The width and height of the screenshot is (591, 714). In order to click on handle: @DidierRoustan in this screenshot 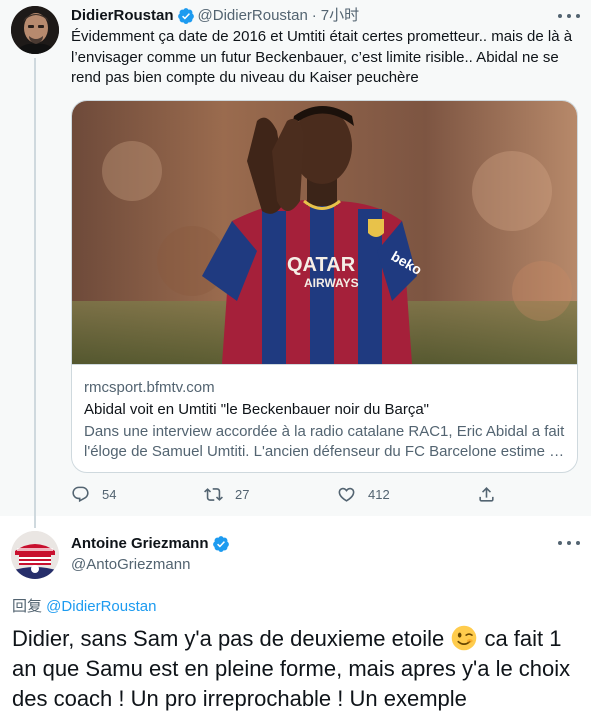, I will do `click(253, 16)`.